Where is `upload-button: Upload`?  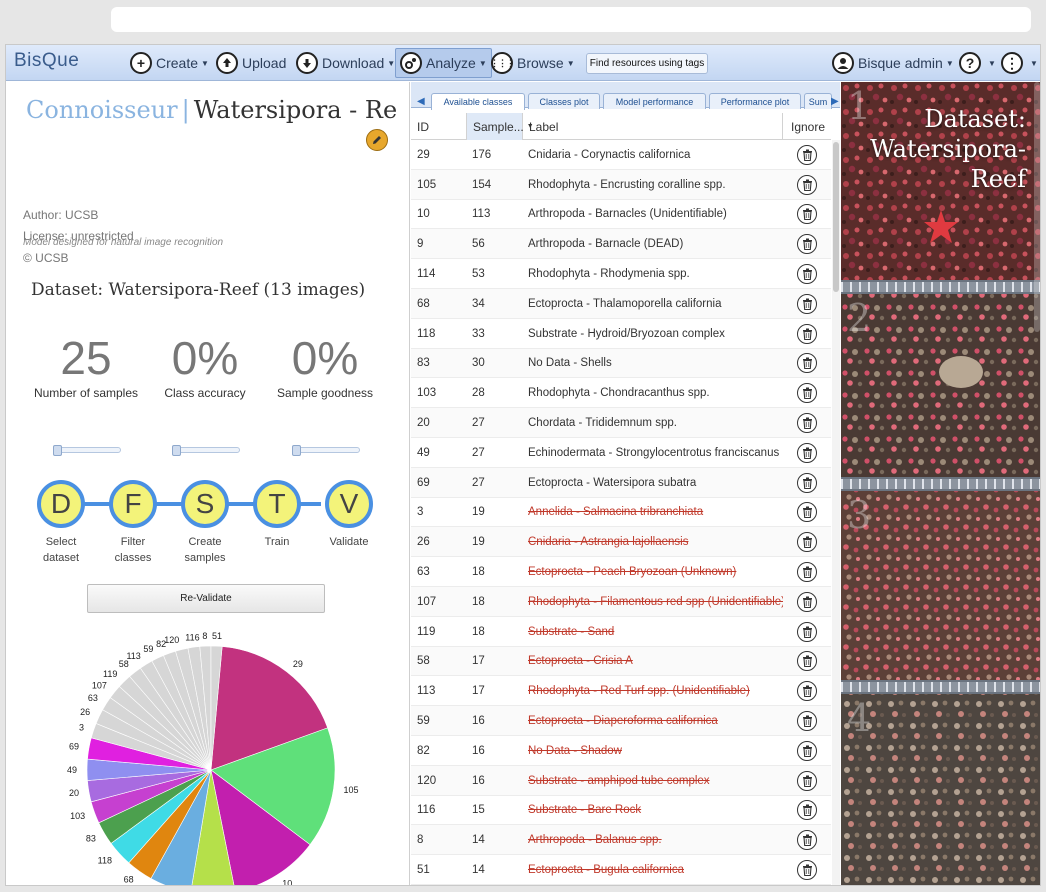
upload-button: Upload is located at coordinates (251, 63).